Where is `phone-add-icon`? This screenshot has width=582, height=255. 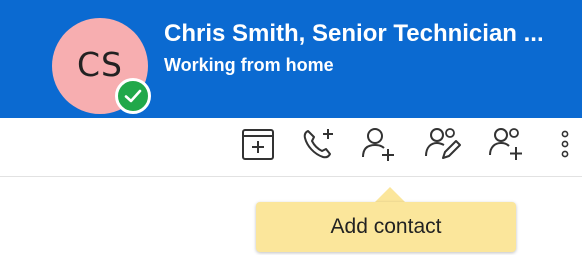
phone-add-icon is located at coordinates (318, 144).